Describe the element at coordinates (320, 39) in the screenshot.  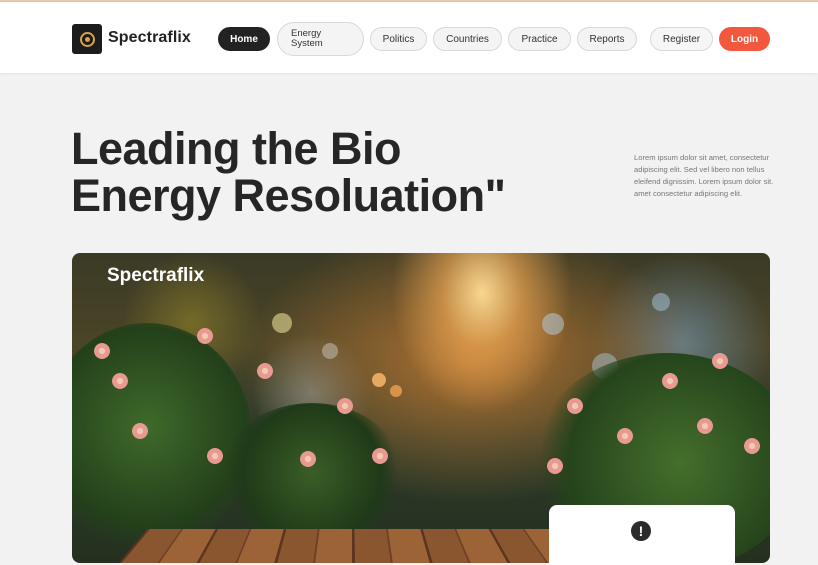
I see `nav-energy-system: Energy System` at that location.